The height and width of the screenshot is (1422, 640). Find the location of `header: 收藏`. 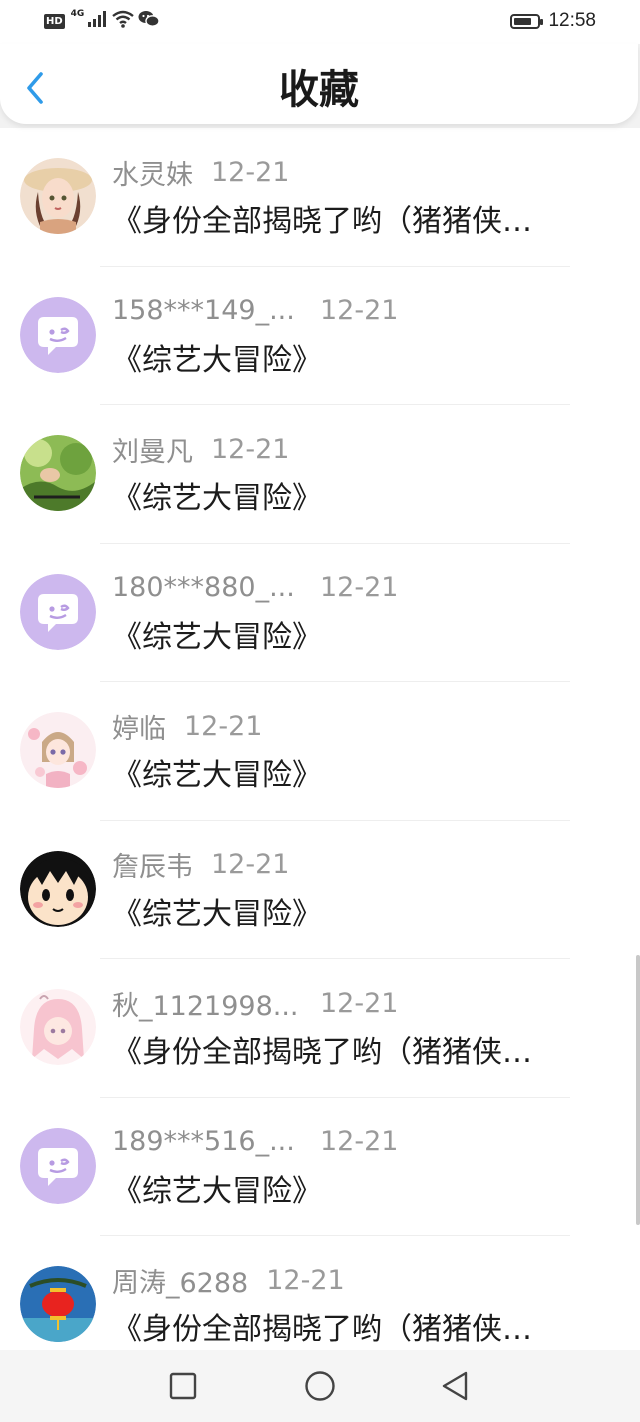

header: 收藏 is located at coordinates (319, 84).